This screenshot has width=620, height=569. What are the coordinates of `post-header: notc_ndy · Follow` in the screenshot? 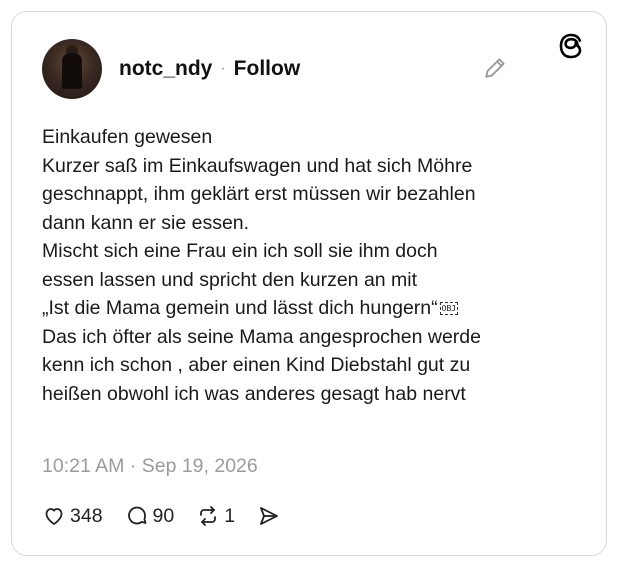 It's located at (209, 69).